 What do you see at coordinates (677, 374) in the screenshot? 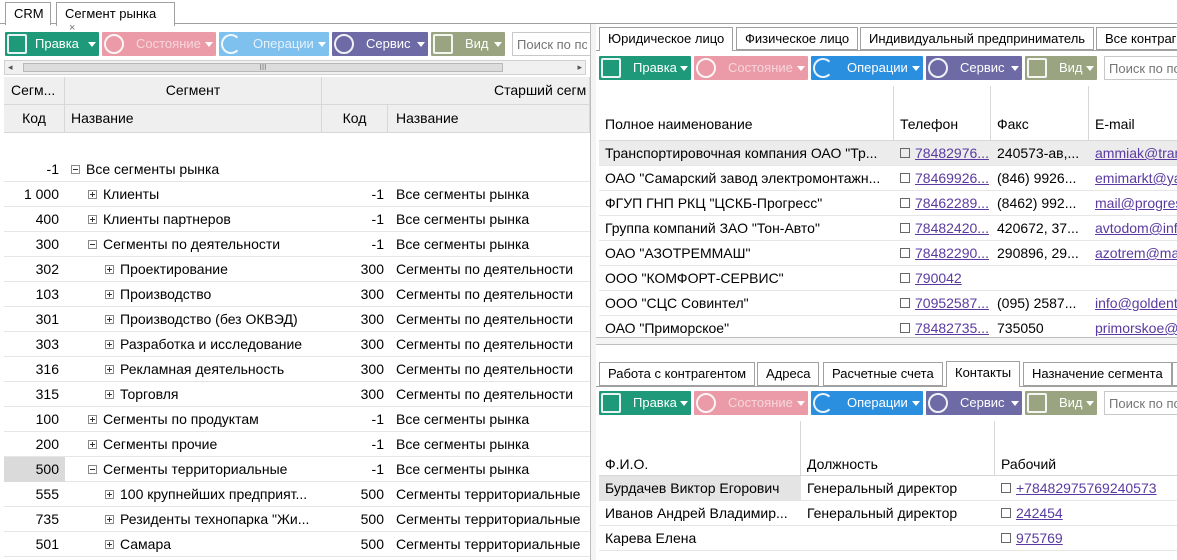
I see `subtab-work-with-counterparty: Работа с контрагентом` at bounding box center [677, 374].